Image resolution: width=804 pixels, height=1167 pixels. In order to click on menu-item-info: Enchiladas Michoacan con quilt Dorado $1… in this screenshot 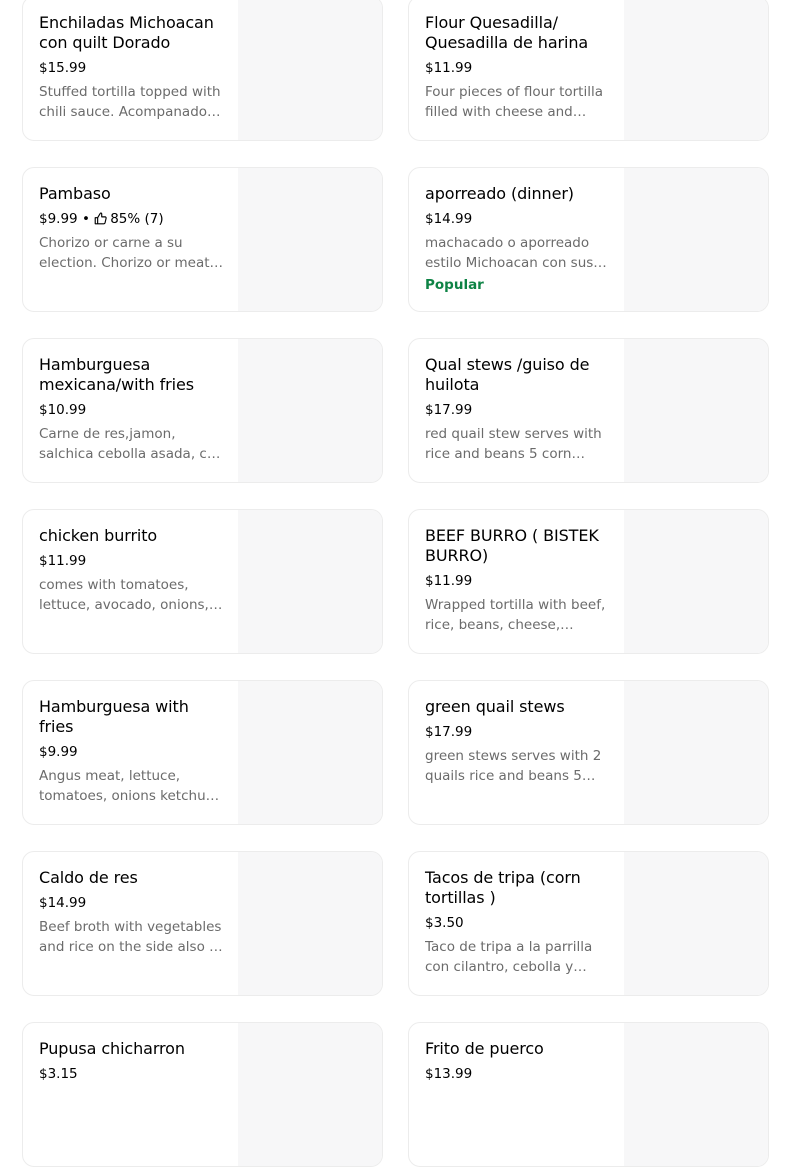, I will do `click(132, 67)`.